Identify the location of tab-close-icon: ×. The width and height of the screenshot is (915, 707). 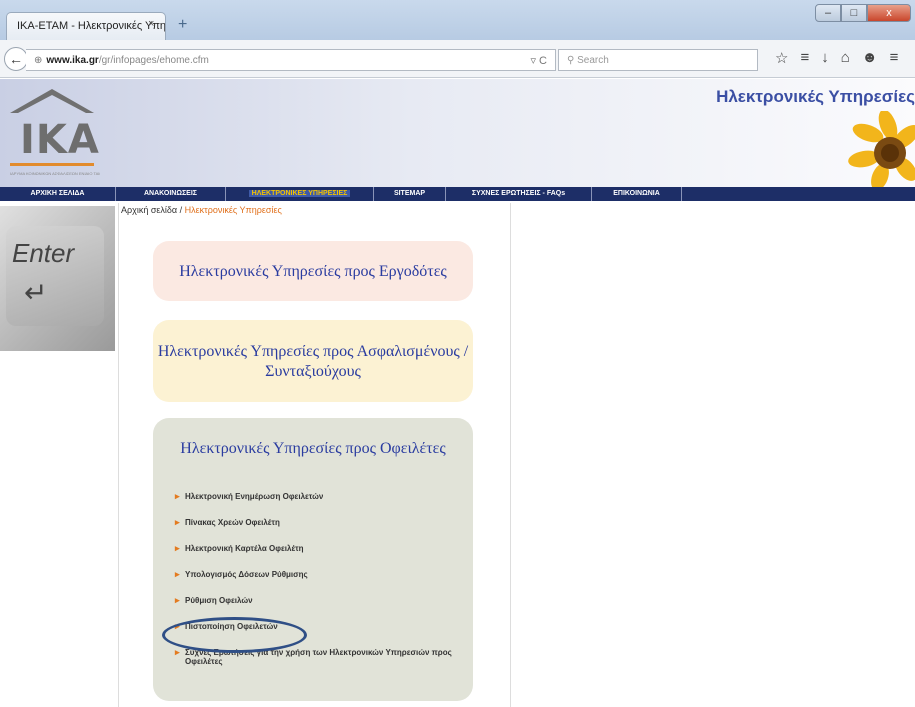
(151, 24).